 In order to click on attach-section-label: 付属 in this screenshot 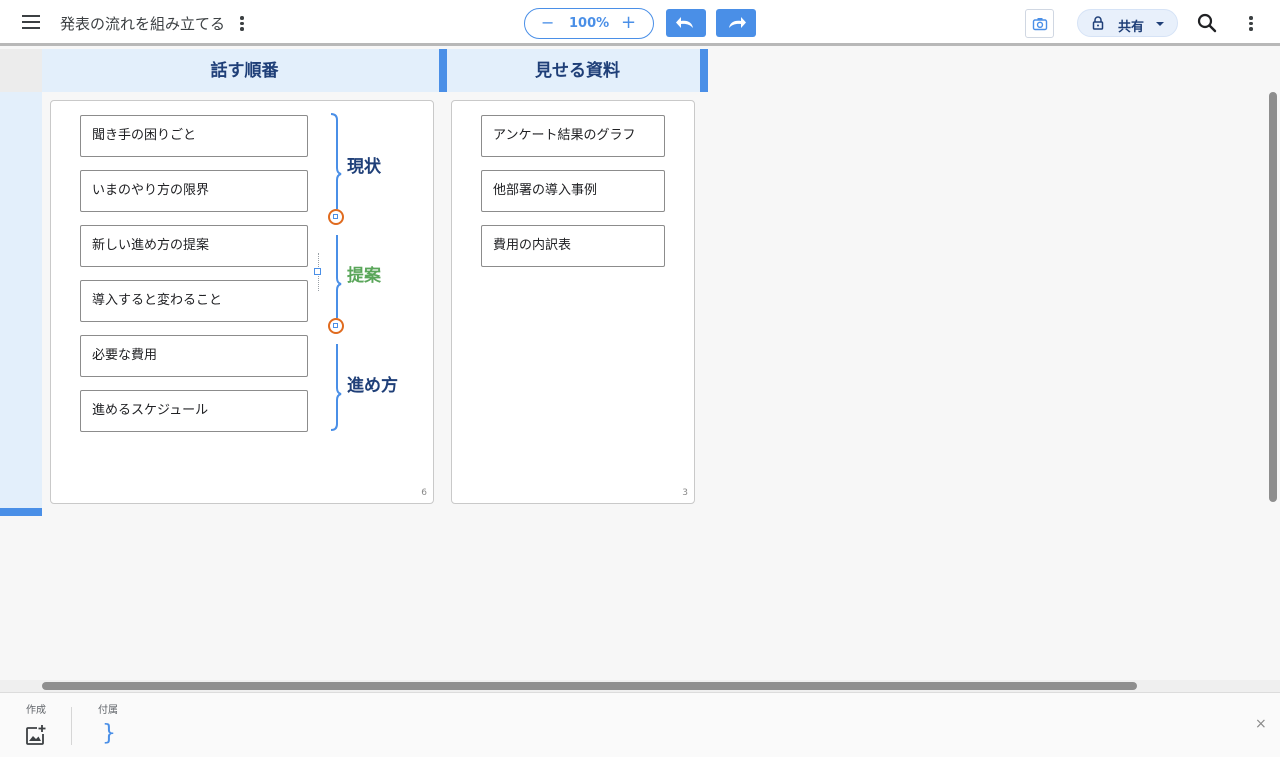, I will do `click(108, 710)`.